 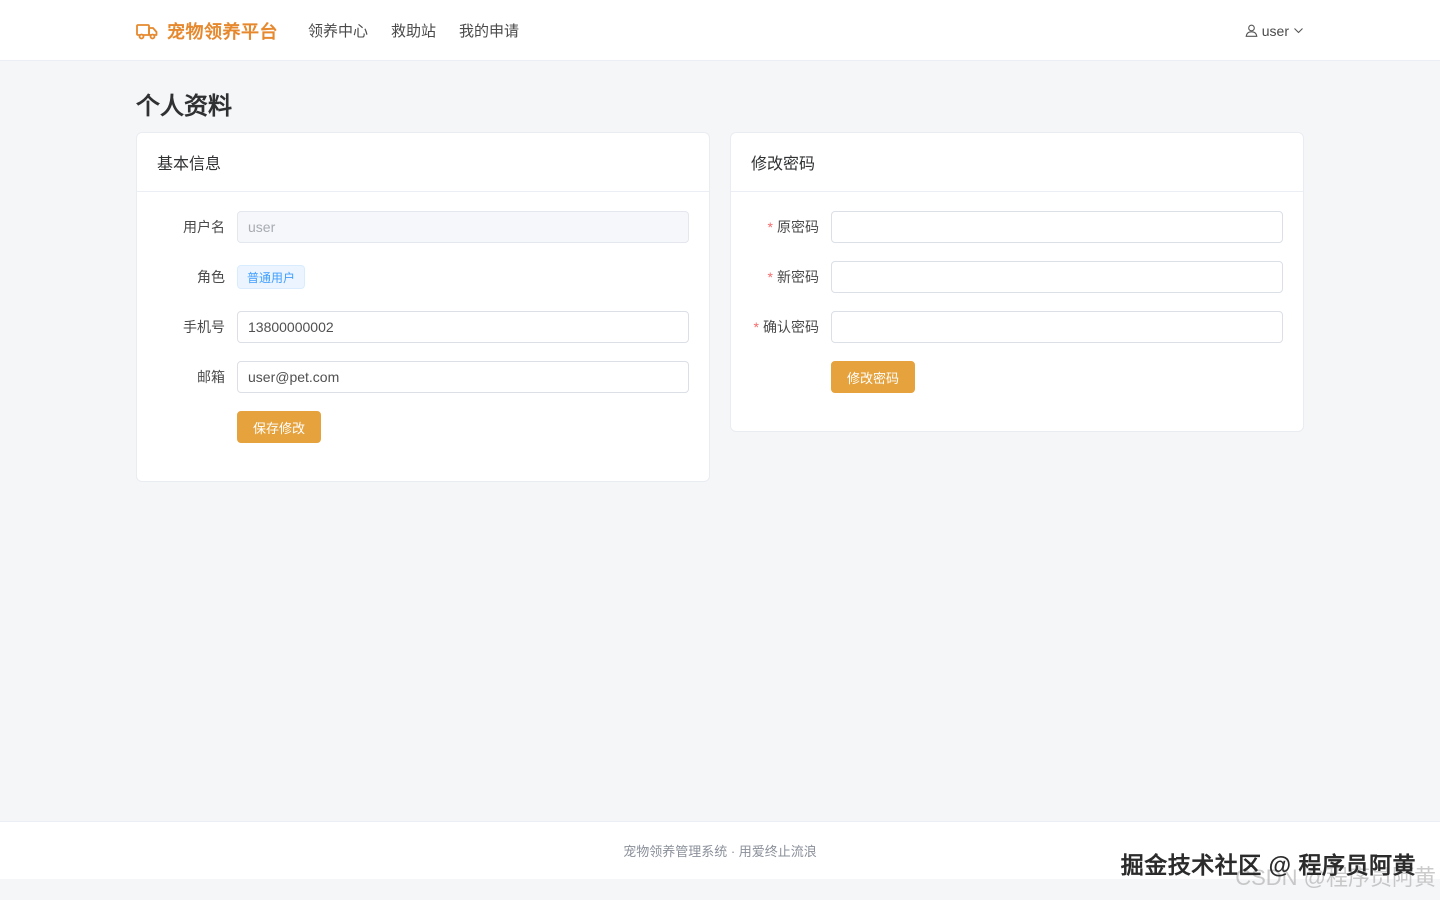 I want to click on change-password-submit-row: 修改密码, so click(x=873, y=377).